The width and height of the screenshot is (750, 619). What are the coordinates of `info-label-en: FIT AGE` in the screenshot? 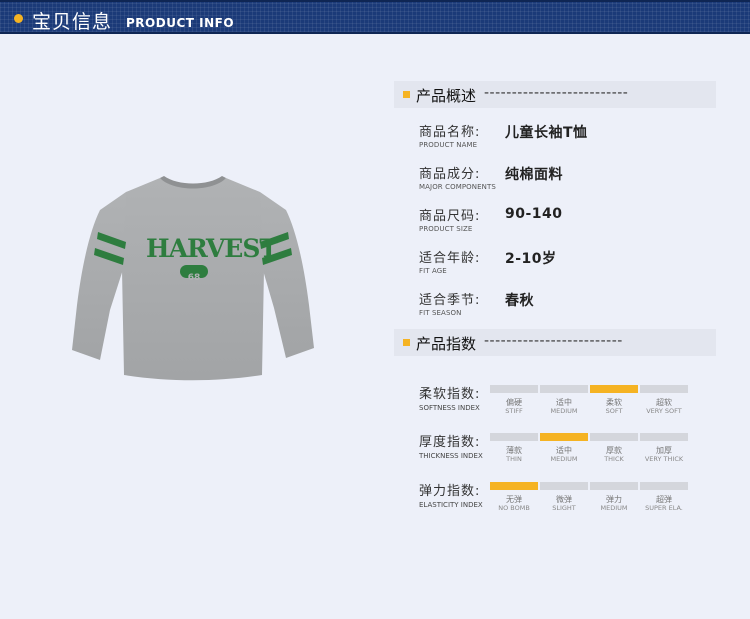 It's located at (433, 271).